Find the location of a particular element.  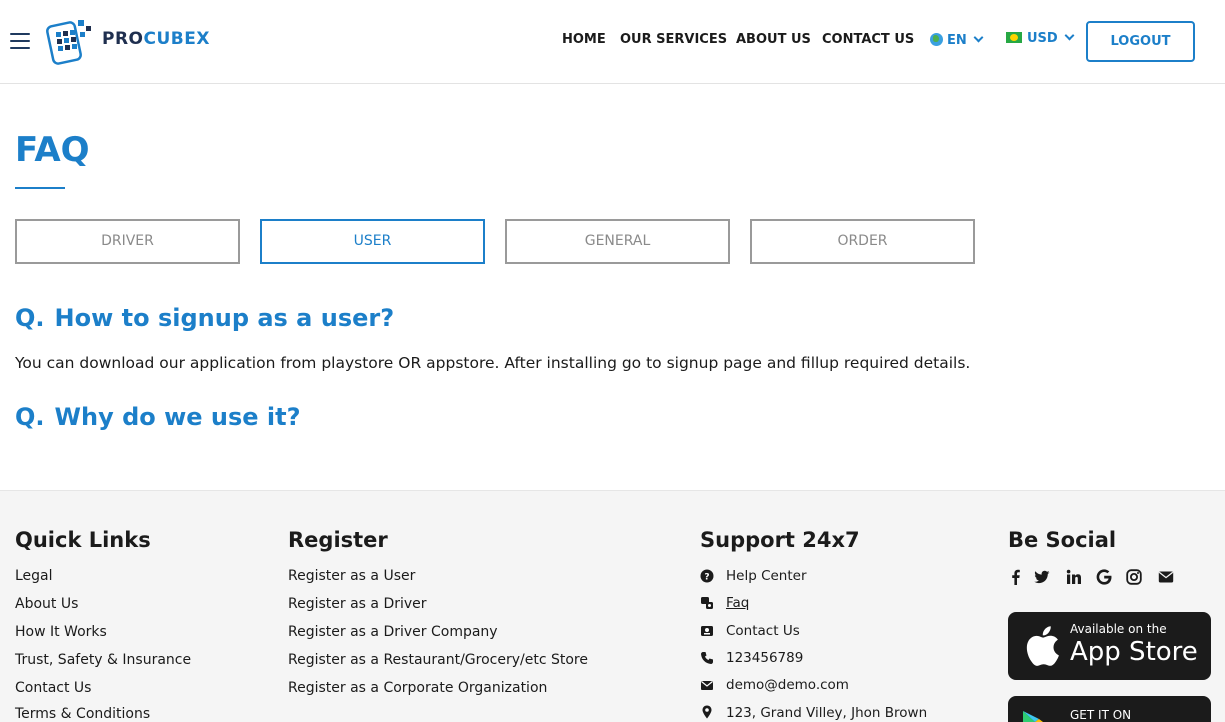

faq-icon is located at coordinates (707, 603).